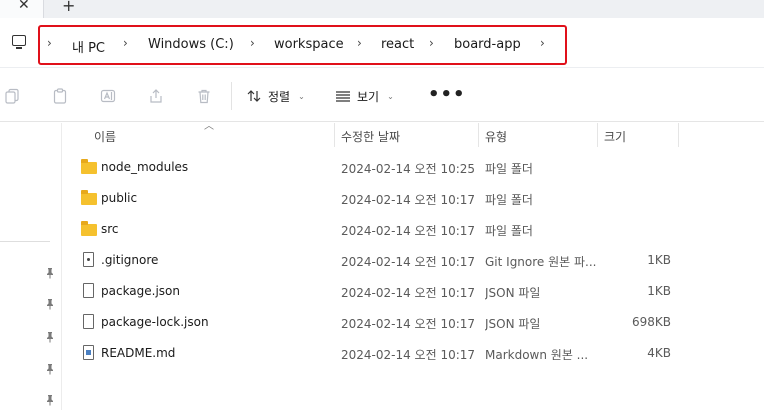  What do you see at coordinates (156, 96) in the screenshot?
I see `share-icon` at bounding box center [156, 96].